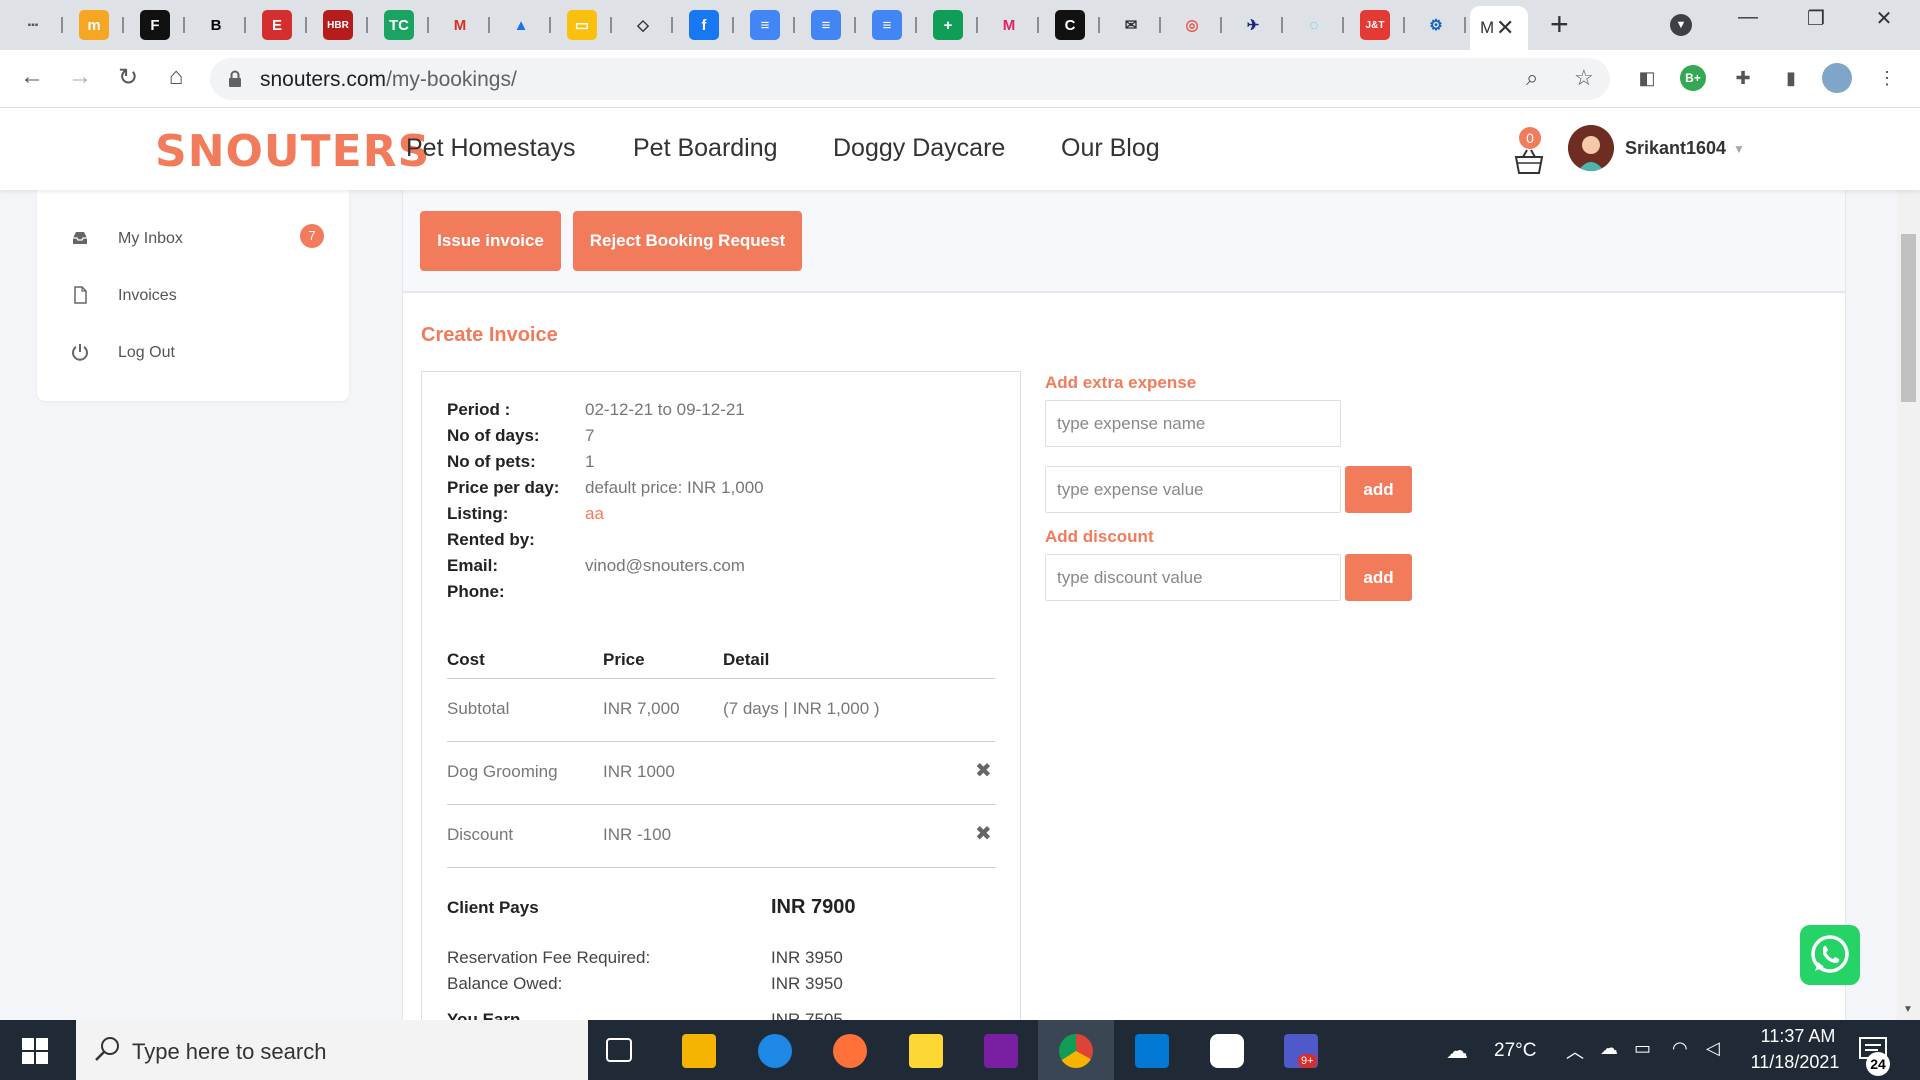  I want to click on bookmark-tab-icon: HBR, so click(338, 25).